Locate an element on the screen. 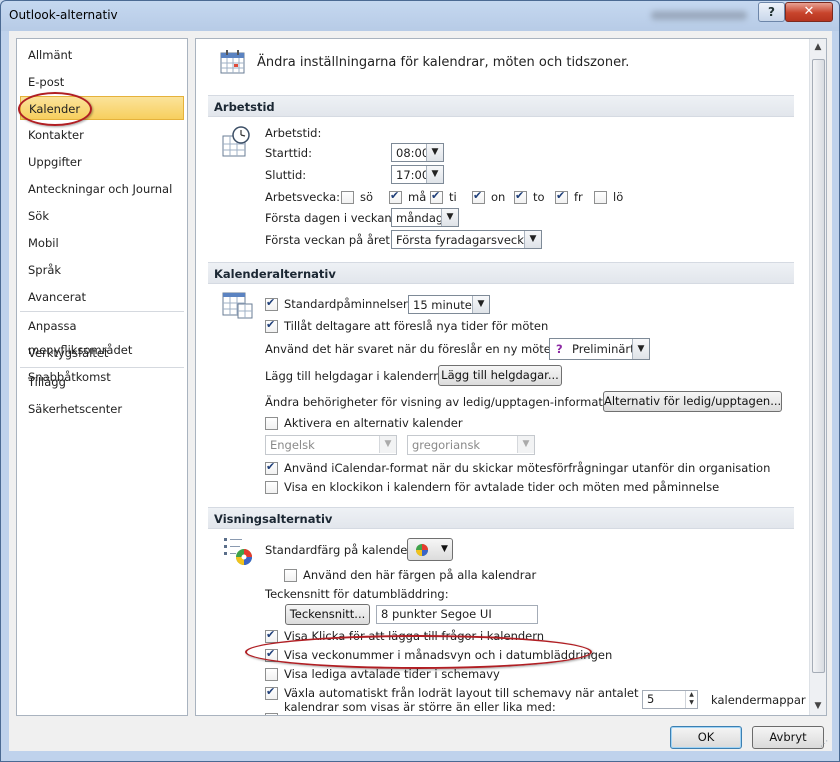  day-checkbox-to is located at coordinates (520, 196).